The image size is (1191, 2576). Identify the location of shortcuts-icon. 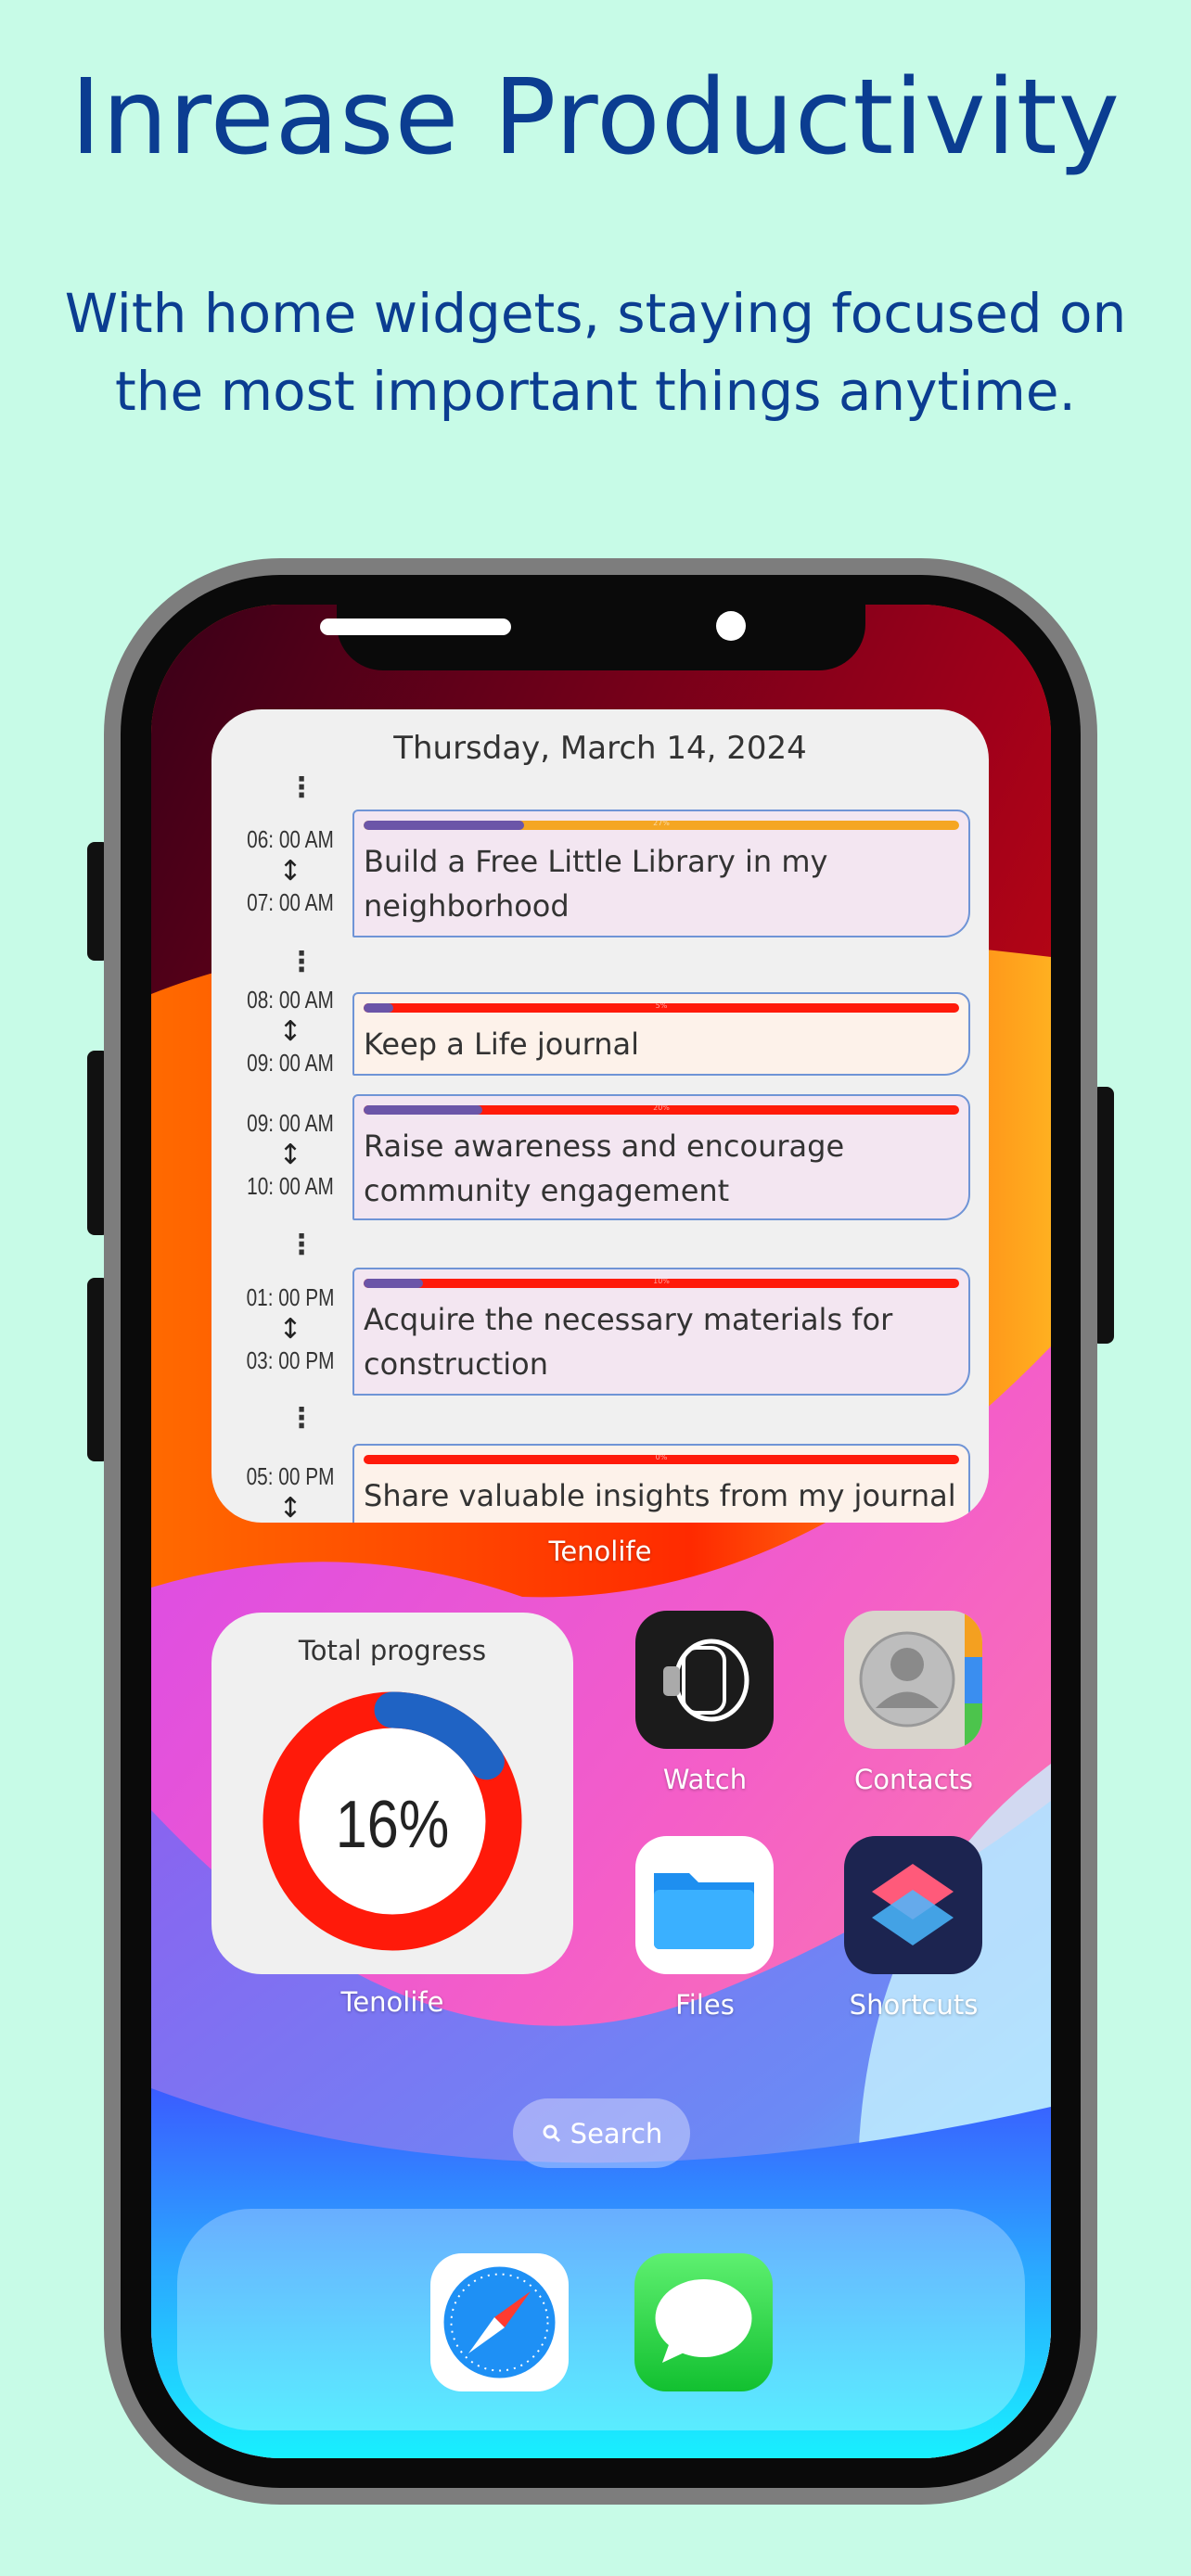
(913, 1904).